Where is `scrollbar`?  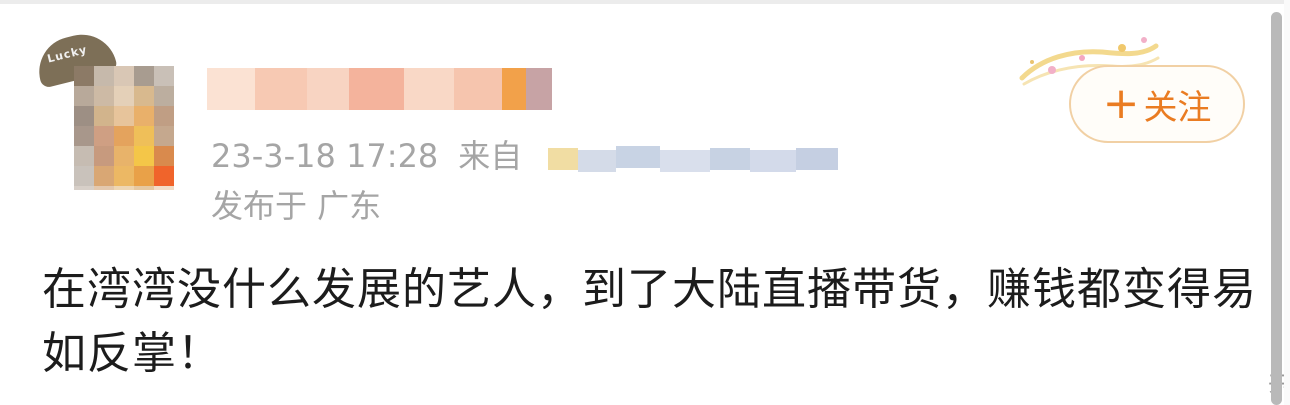
scrollbar is located at coordinates (1276, 208).